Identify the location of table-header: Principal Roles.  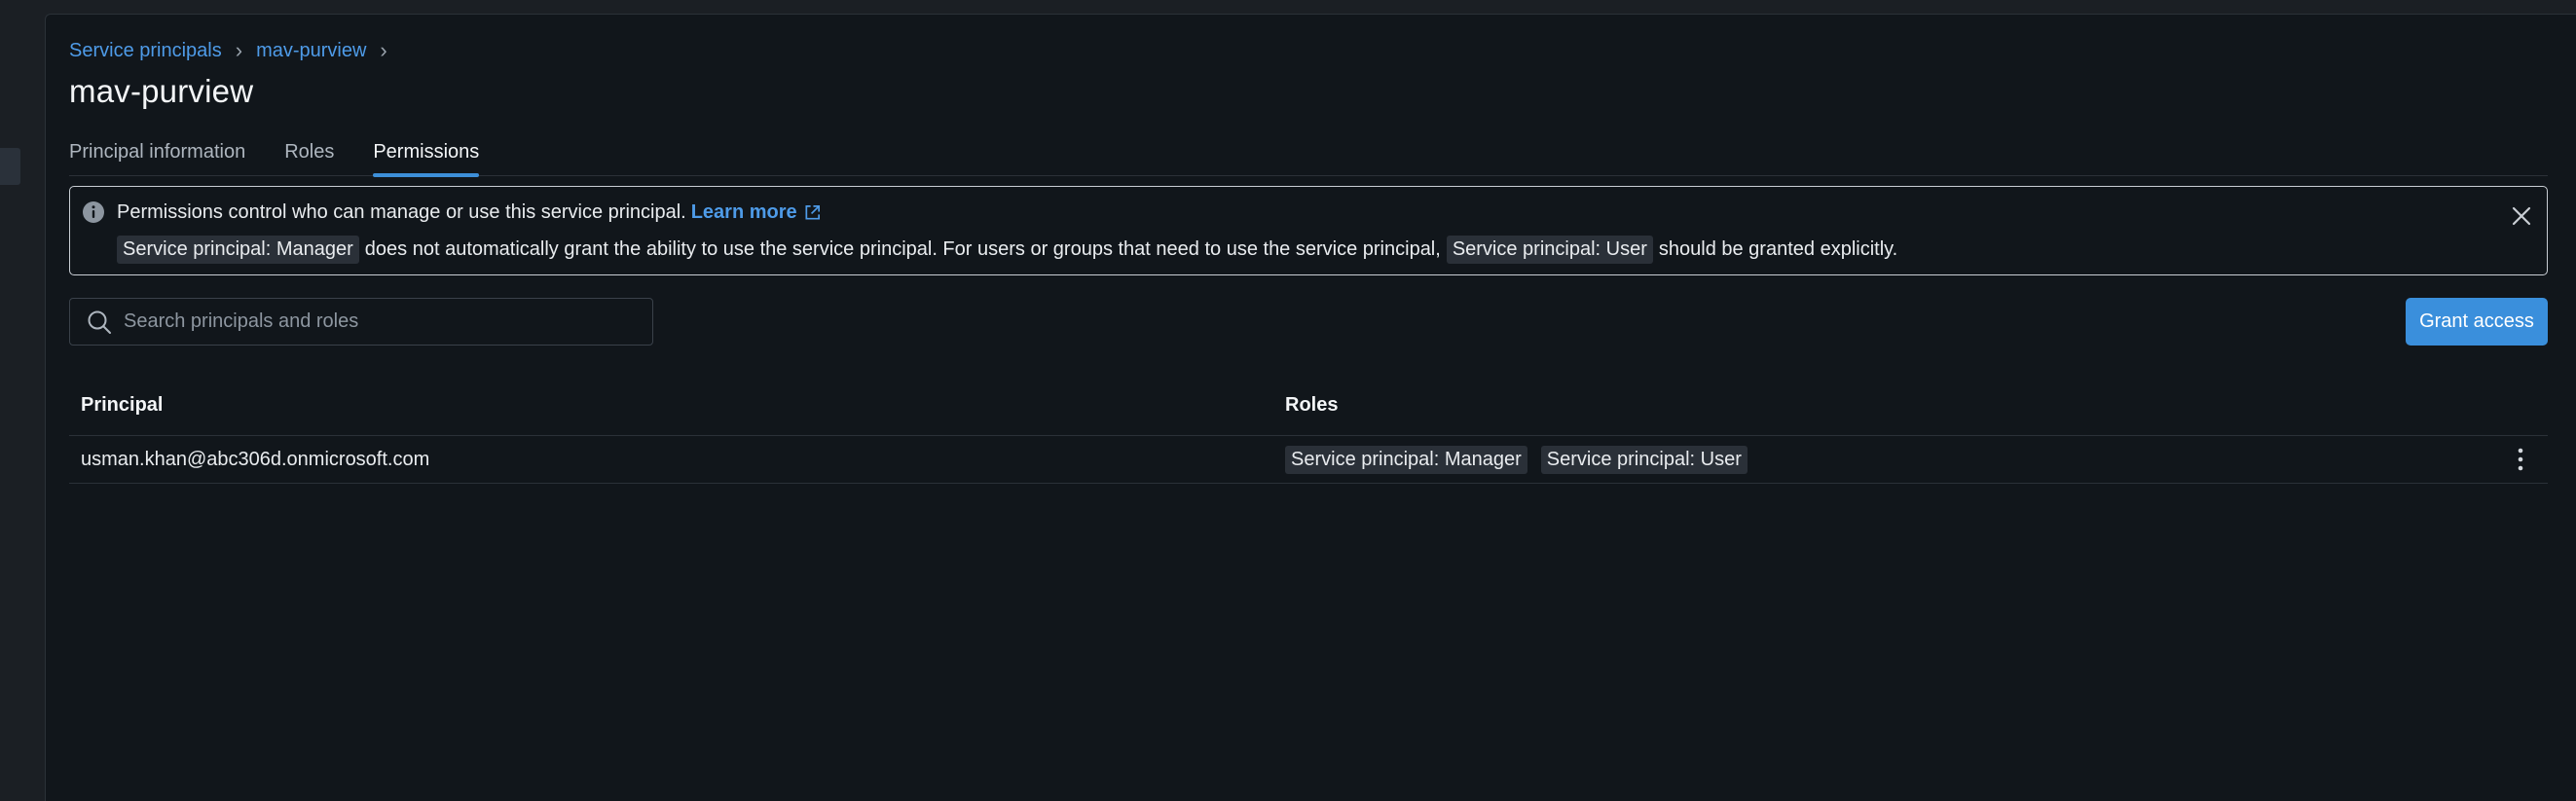
(1308, 405).